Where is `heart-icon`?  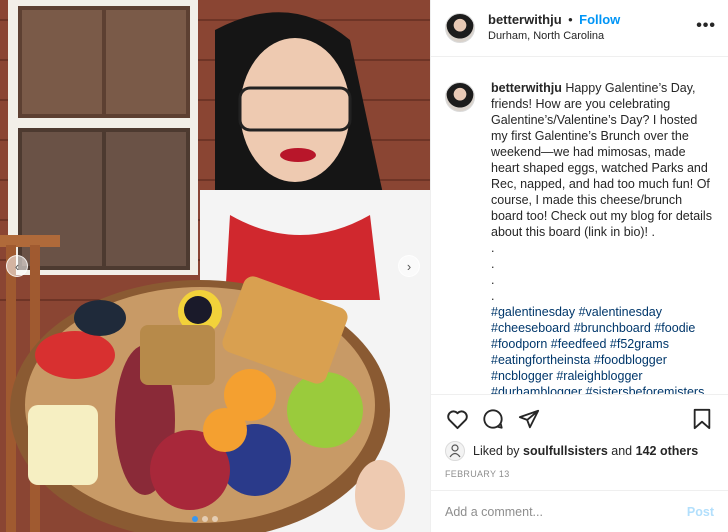
heart-icon is located at coordinates (457, 419).